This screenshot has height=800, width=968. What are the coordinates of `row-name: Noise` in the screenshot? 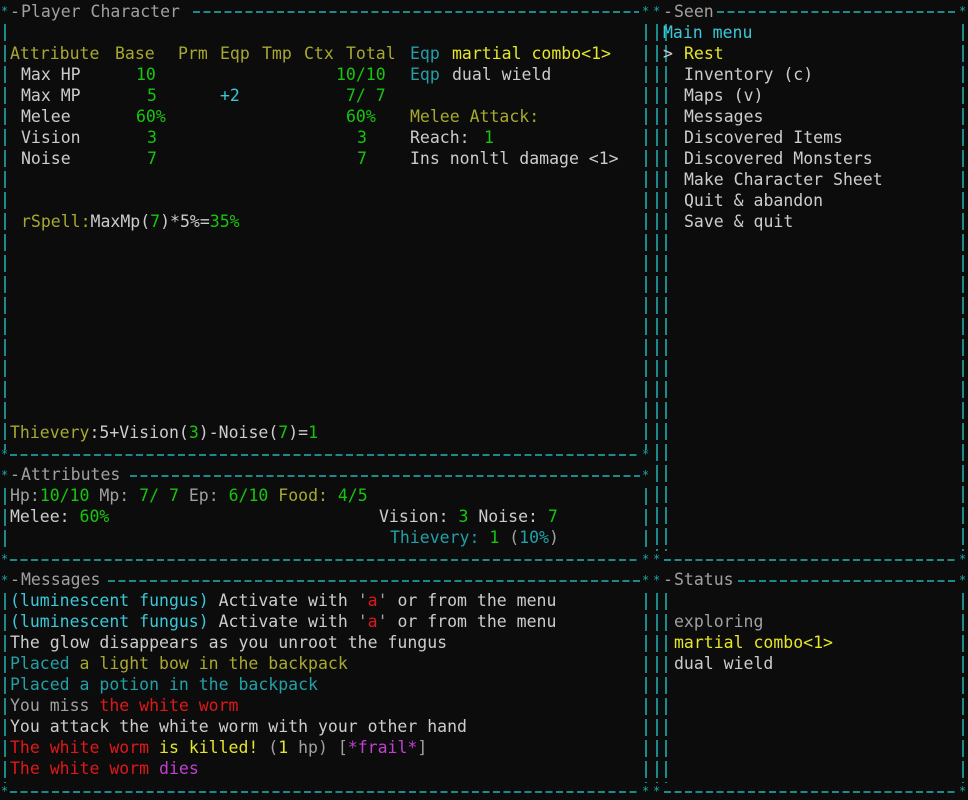 It's located at (46, 158).